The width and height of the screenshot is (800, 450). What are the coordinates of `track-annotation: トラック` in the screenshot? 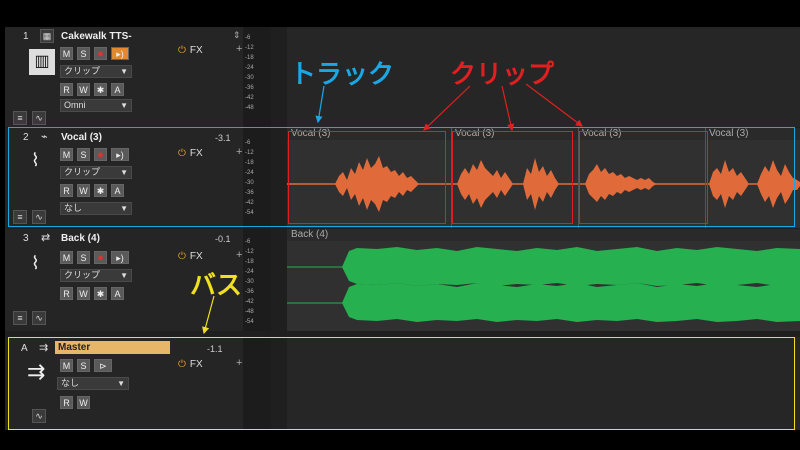 It's located at (342, 74).